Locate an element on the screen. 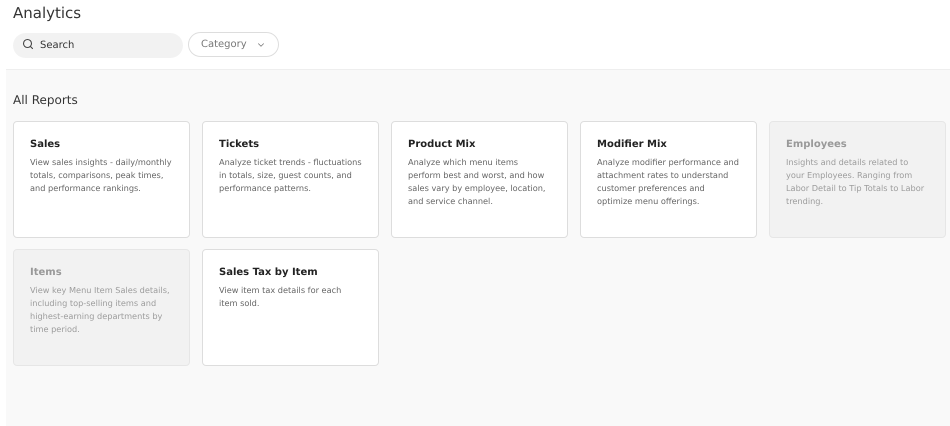 This screenshot has height=426, width=950. report-description: View item tax details for each item sold. is located at coordinates (280, 297).